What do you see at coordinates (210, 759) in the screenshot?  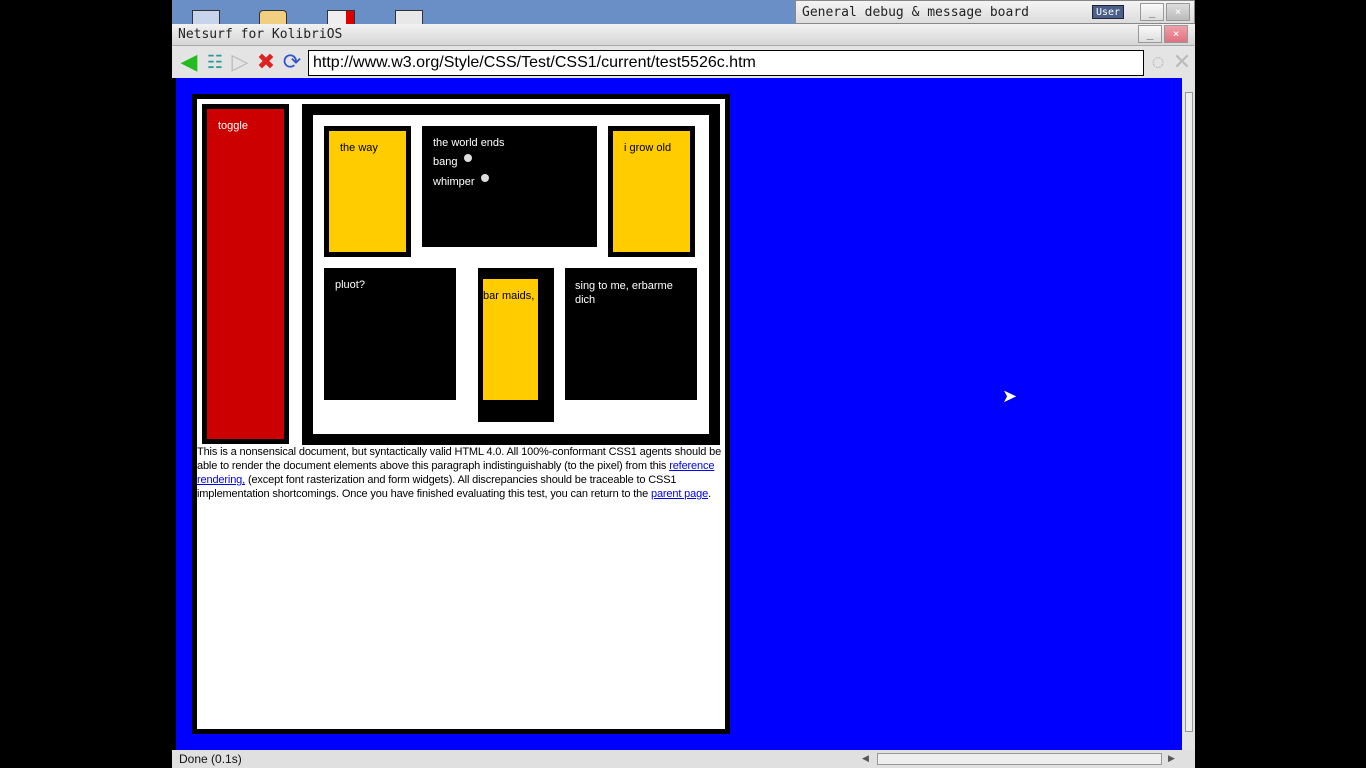 I see `status-text: Done (0.1s)` at bounding box center [210, 759].